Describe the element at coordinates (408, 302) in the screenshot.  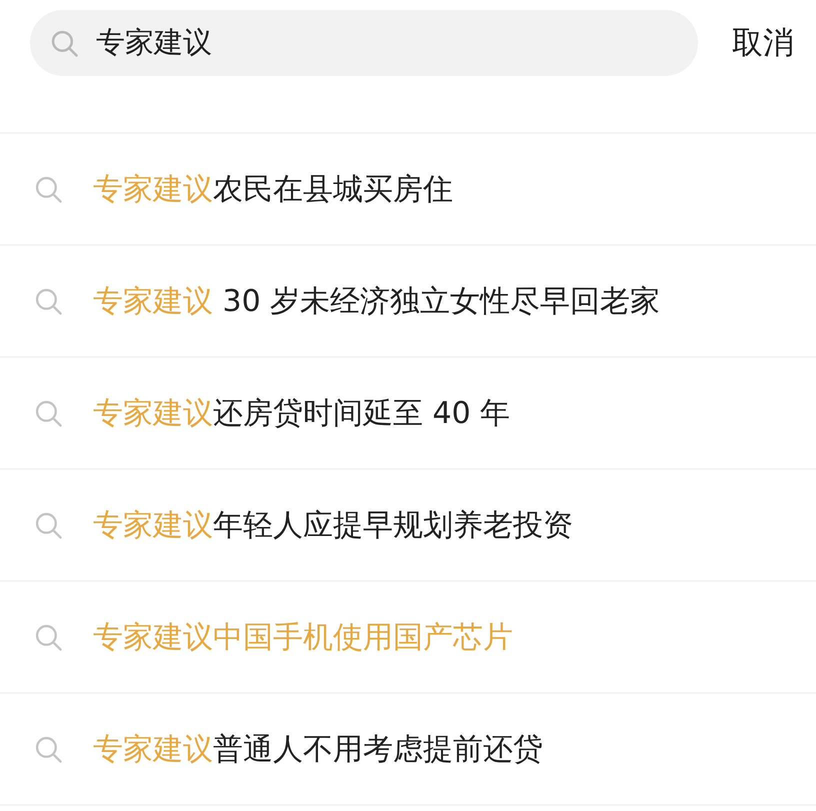
I see `suggestion-item: 专家建议 30 岁未经济独立女性尽早回老家` at that location.